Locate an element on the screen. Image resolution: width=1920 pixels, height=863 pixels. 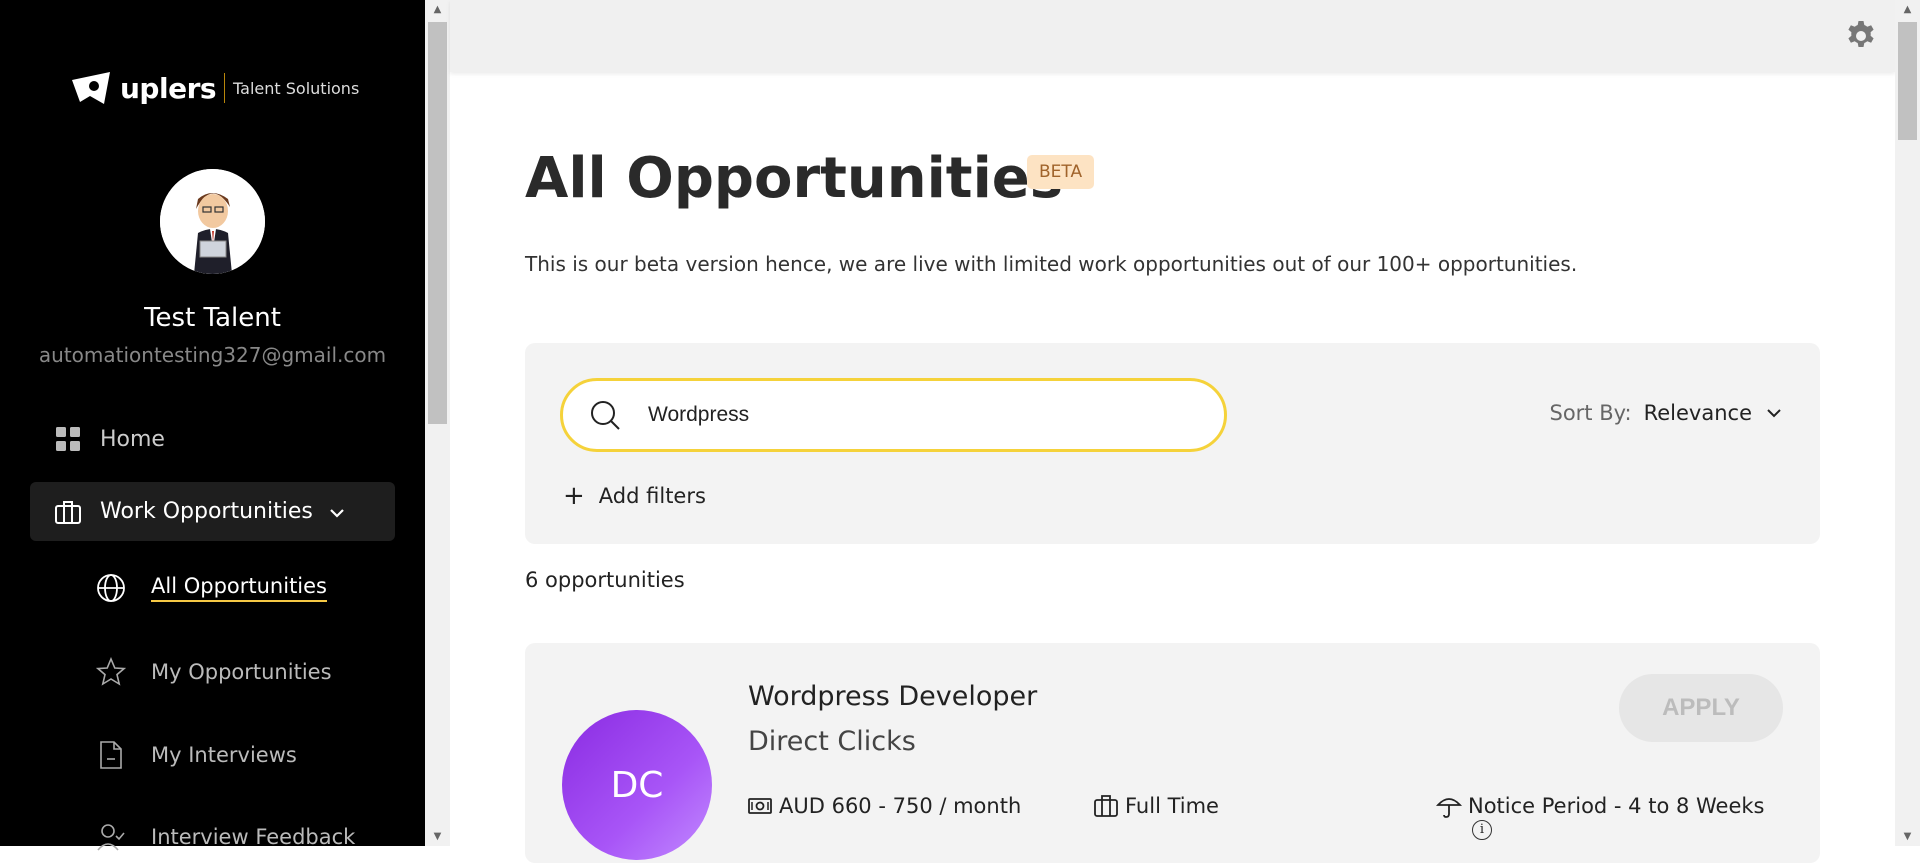
sidebar-item-home: Home is located at coordinates (109, 439).